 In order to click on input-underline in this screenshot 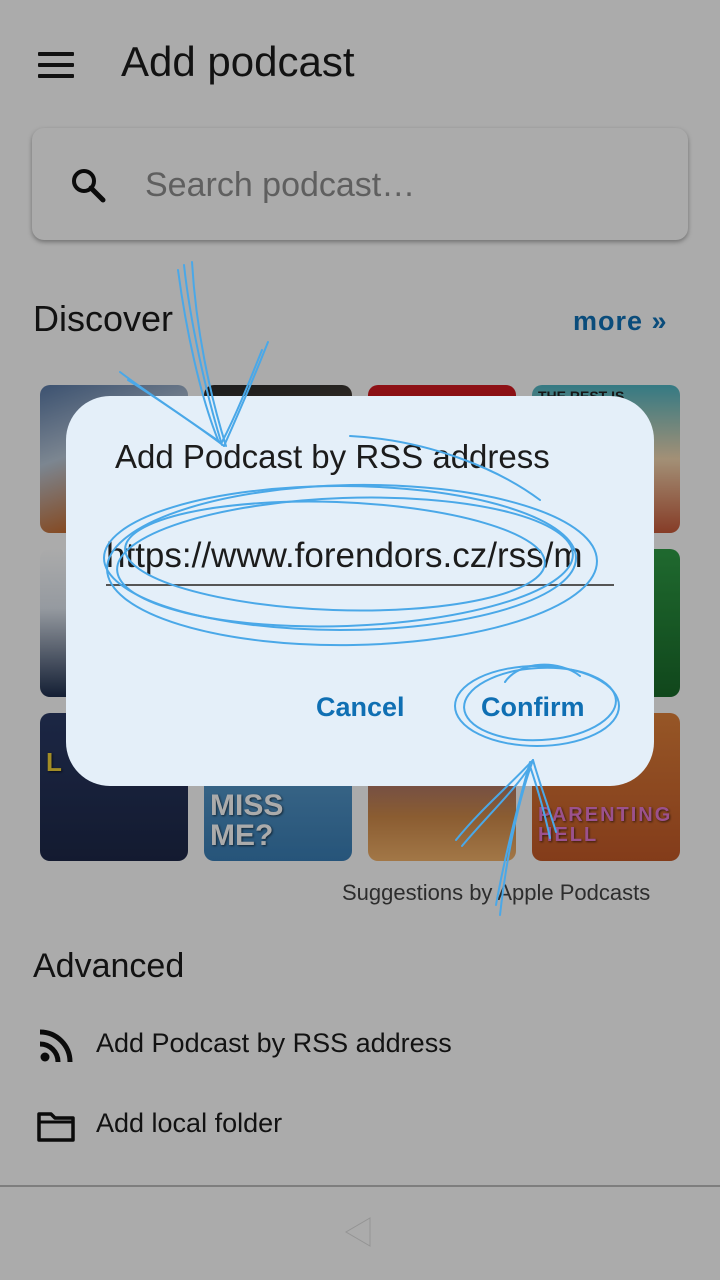, I will do `click(360, 585)`.